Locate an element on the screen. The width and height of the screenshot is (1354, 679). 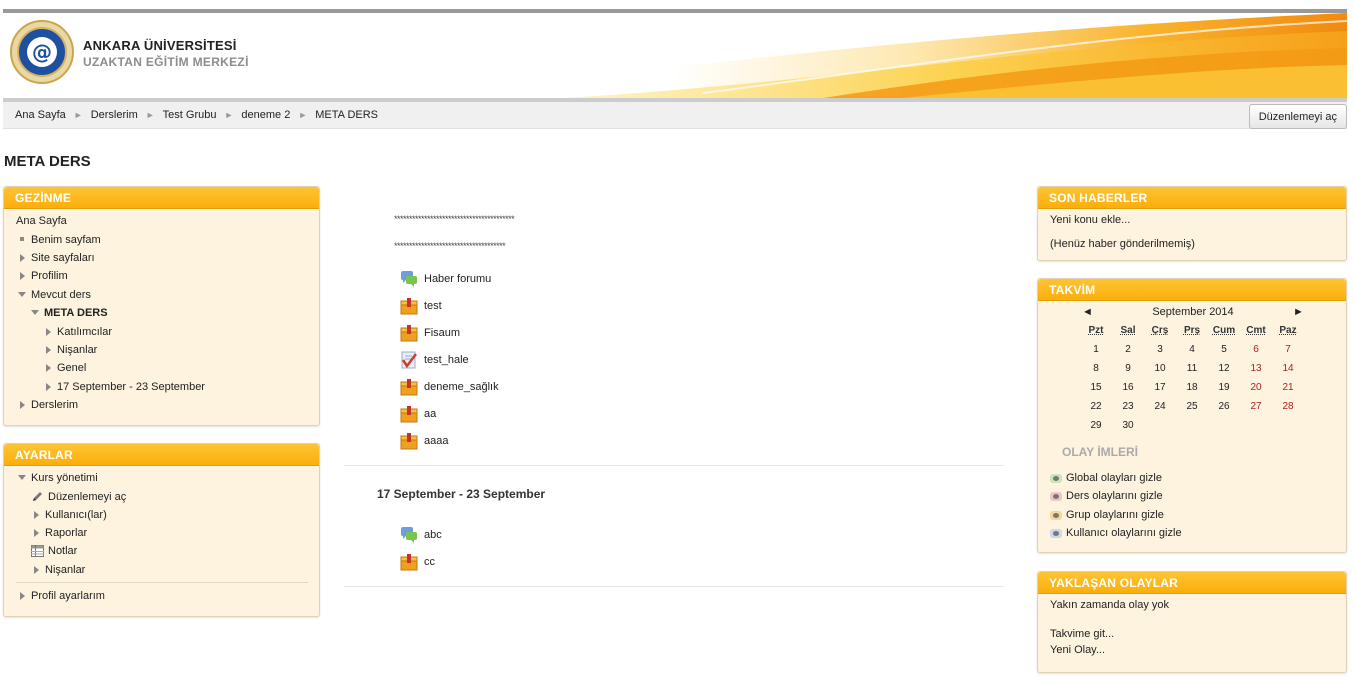
nav-course: META DERS is located at coordinates (69, 313).